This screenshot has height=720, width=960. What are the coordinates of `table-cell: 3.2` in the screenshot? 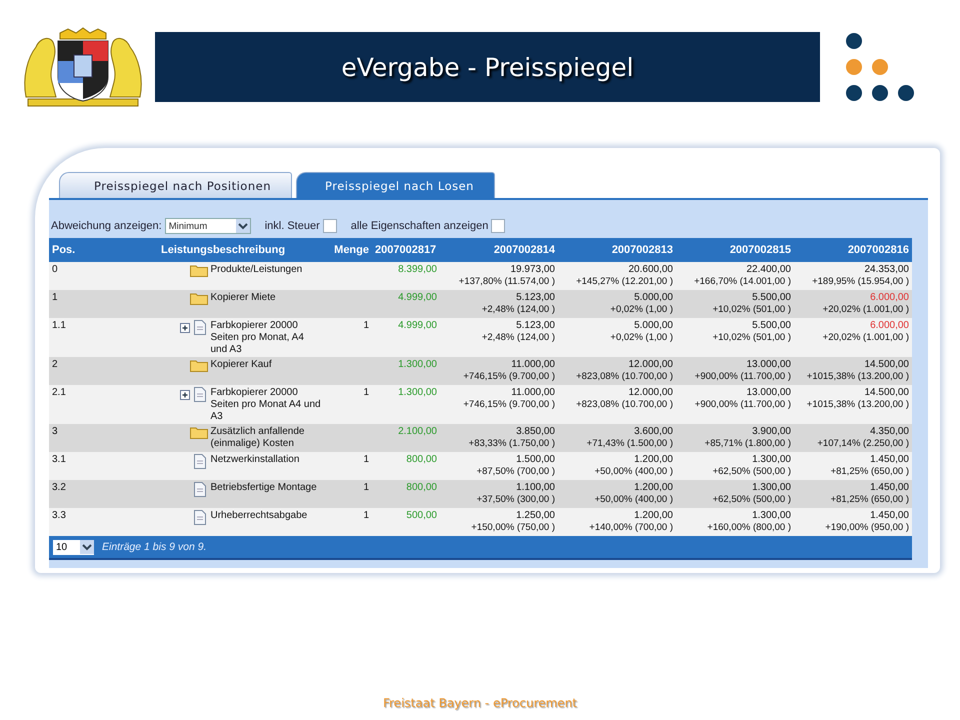 It's located at (70, 494).